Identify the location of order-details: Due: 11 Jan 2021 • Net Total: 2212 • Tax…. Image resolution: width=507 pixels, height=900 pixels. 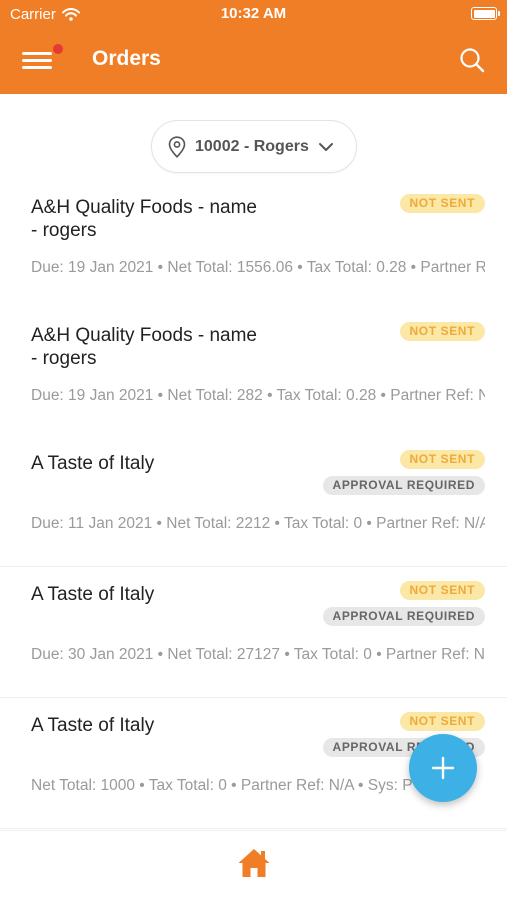
(258, 523).